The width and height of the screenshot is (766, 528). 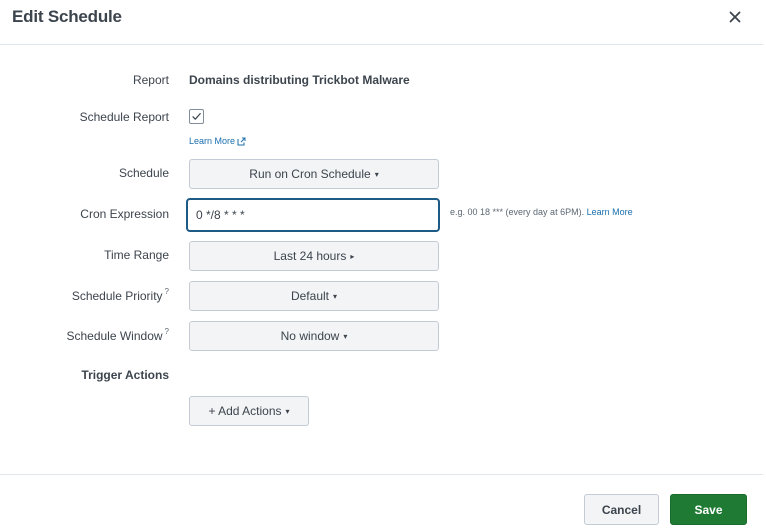 I want to click on dialog-title: Edit Schedule, so click(x=67, y=16).